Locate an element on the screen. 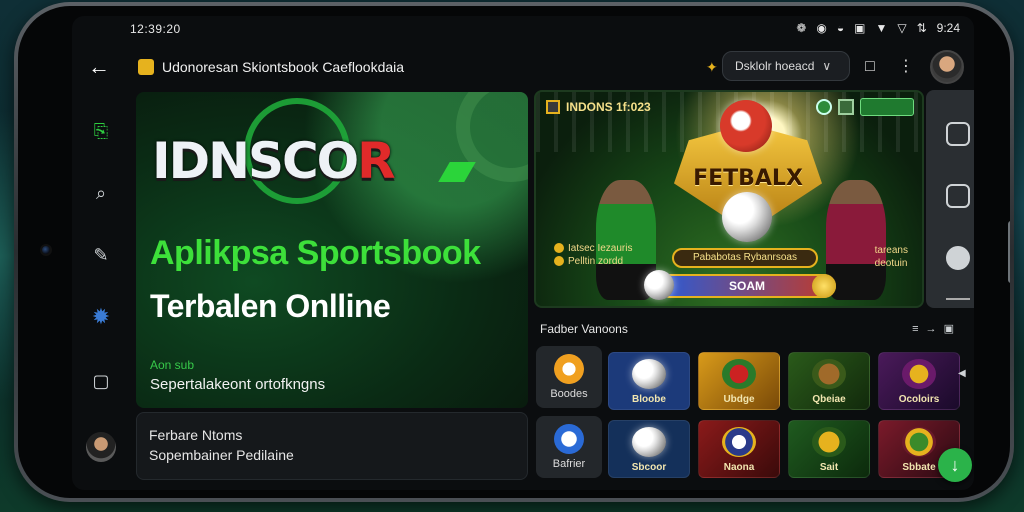 This screenshot has width=1024, height=512. rail-avatar is located at coordinates (101, 447).